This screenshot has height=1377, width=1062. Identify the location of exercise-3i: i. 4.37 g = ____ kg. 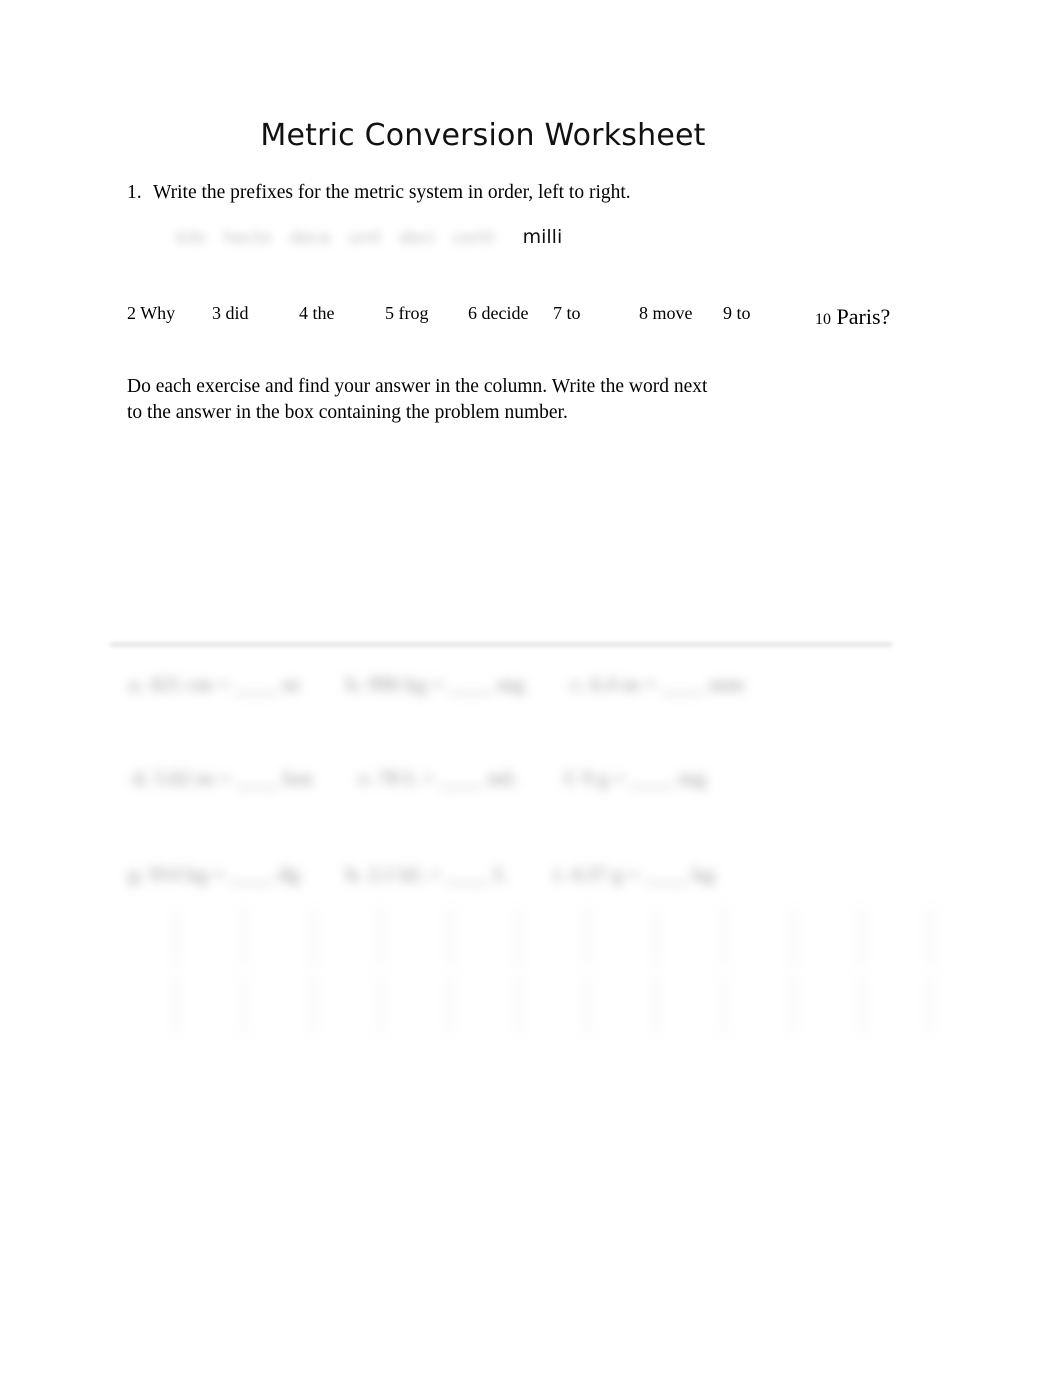
(634, 874).